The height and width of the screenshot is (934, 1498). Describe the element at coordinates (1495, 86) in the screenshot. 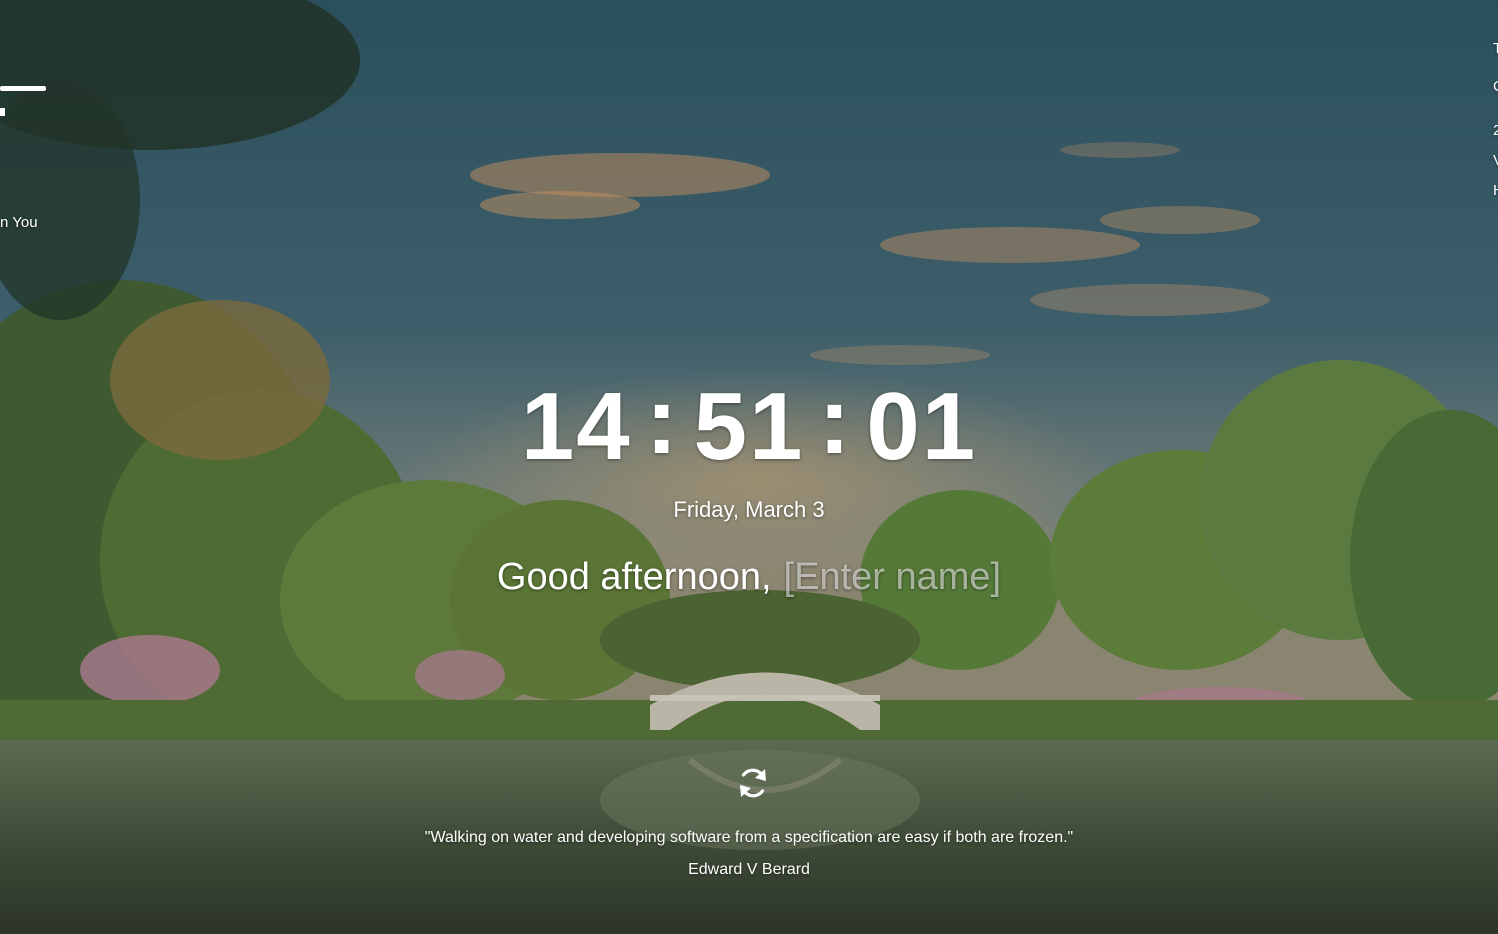

I see `right-widget-line: C` at that location.